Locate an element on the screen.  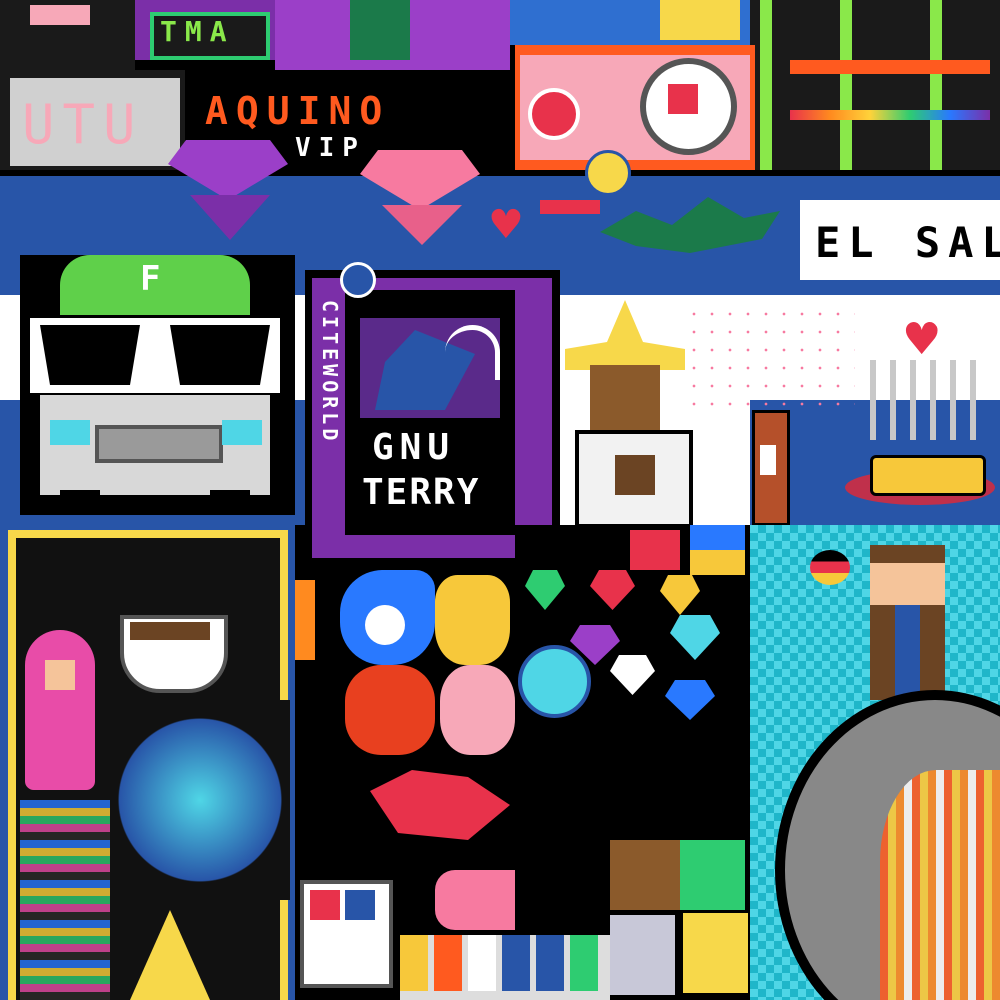
vertical-label: CITEWORLD is located at coordinates (330, 372).